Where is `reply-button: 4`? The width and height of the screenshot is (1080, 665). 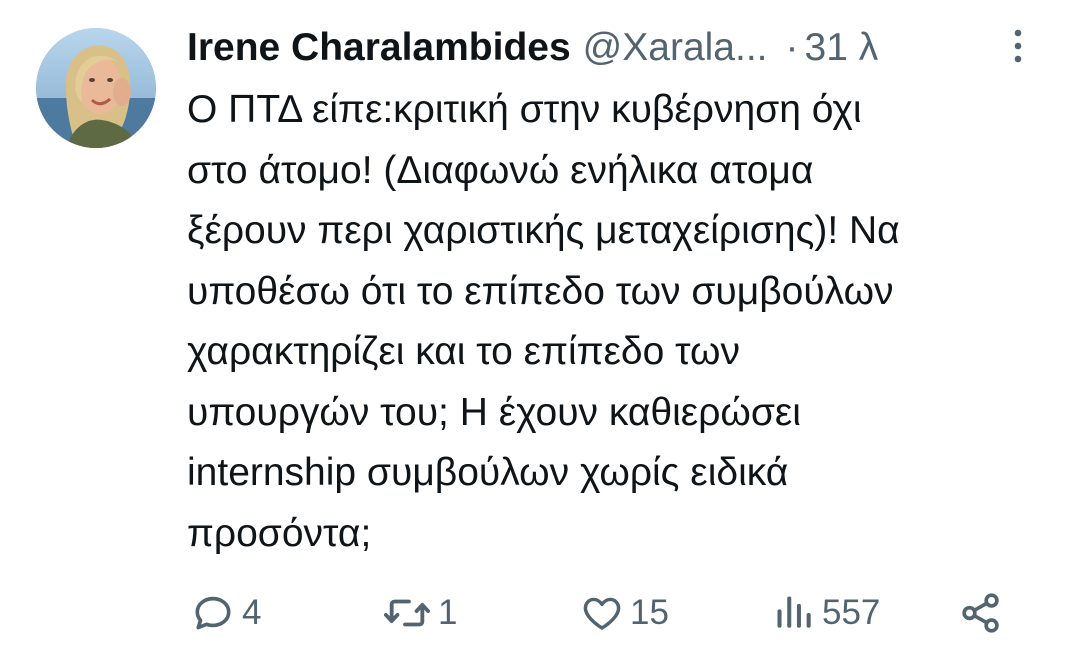
reply-button: 4 is located at coordinates (225, 613).